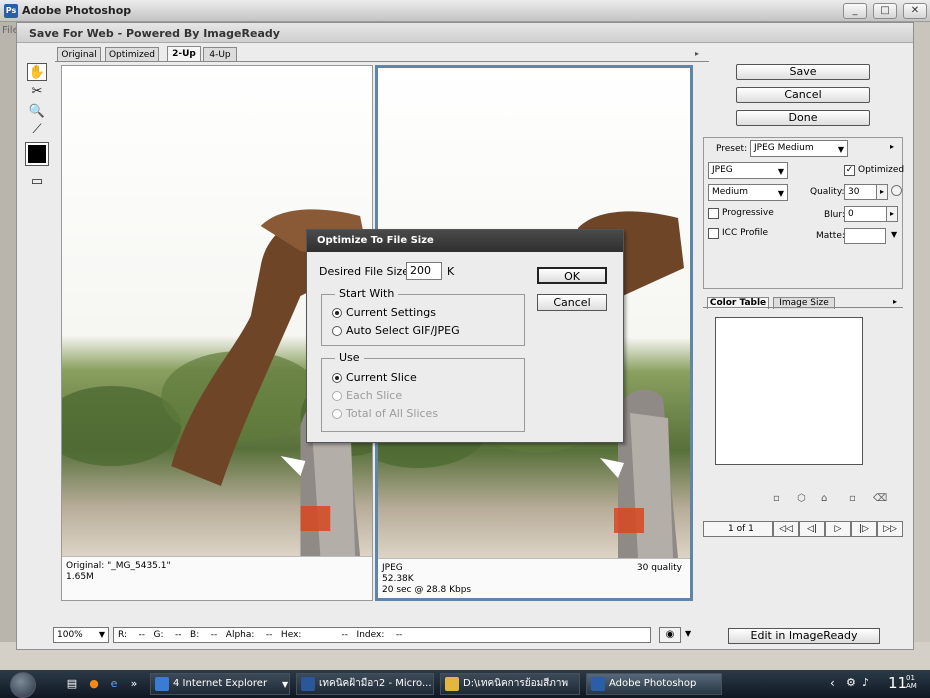 Image resolution: width=930 pixels, height=698 pixels. Describe the element at coordinates (37, 72) in the screenshot. I see `hand-tool-icon: ✋` at that location.